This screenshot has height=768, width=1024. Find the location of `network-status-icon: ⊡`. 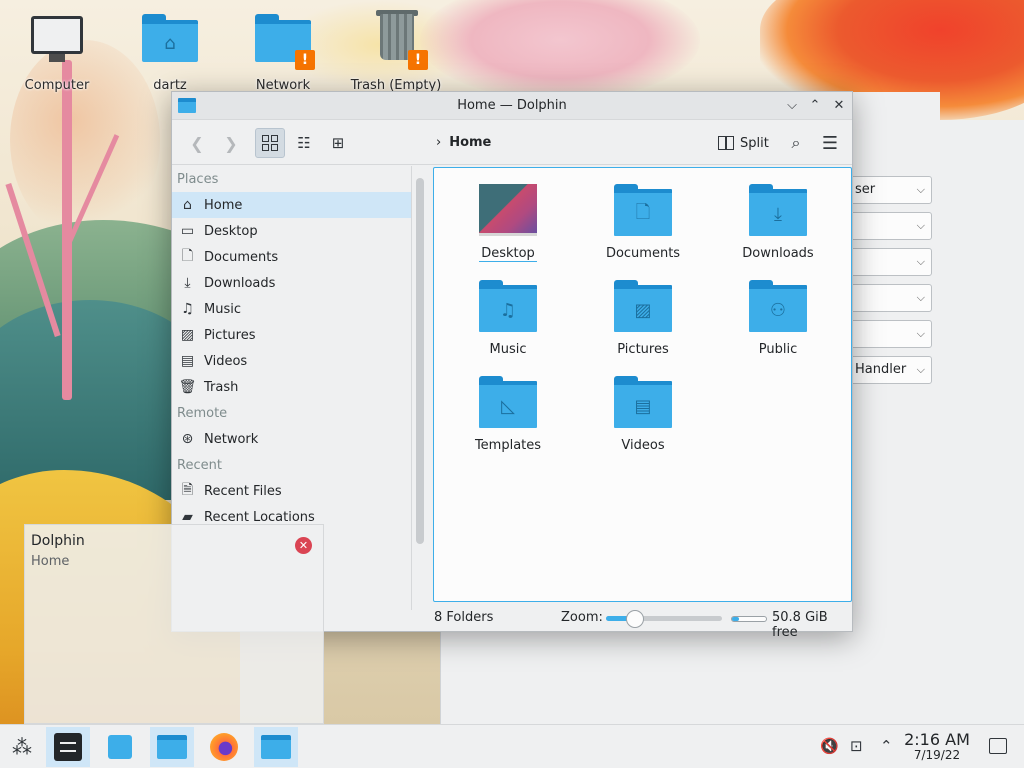

network-status-icon: ⊡ is located at coordinates (856, 746).